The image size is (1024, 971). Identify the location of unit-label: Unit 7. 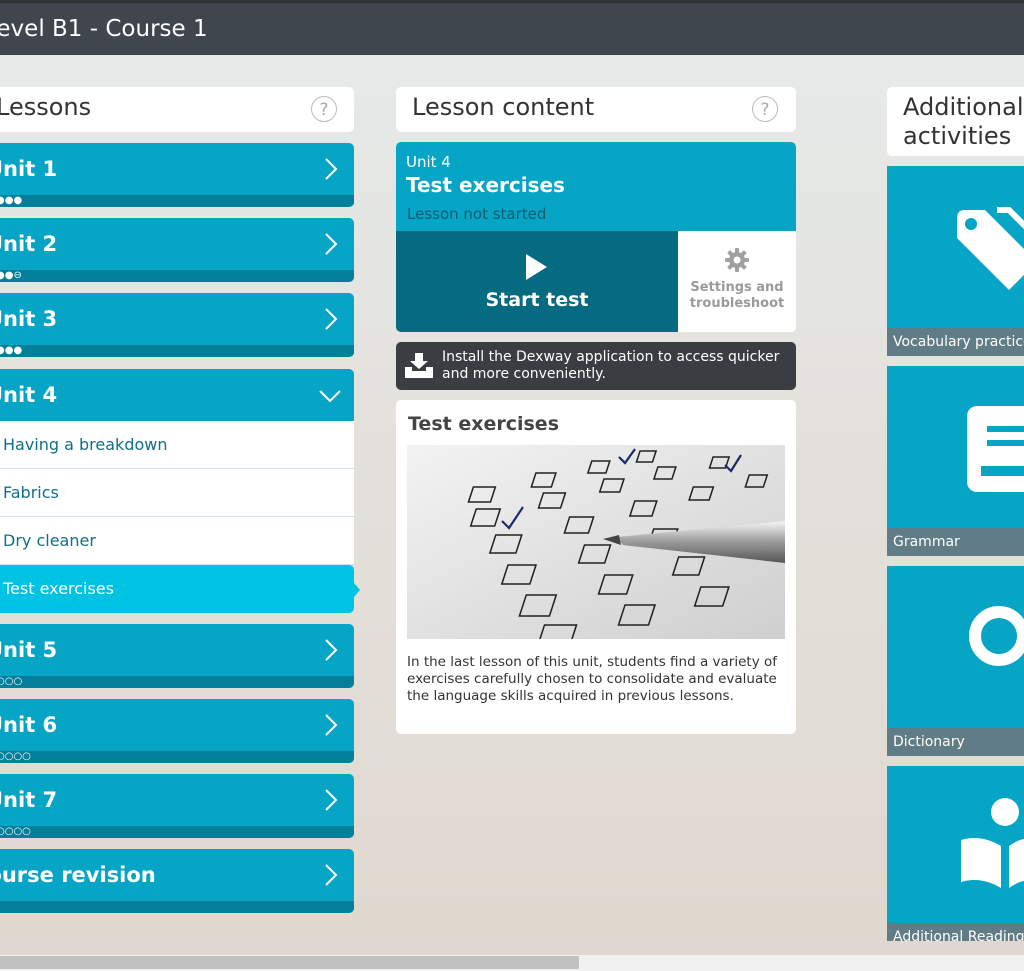
(29, 800).